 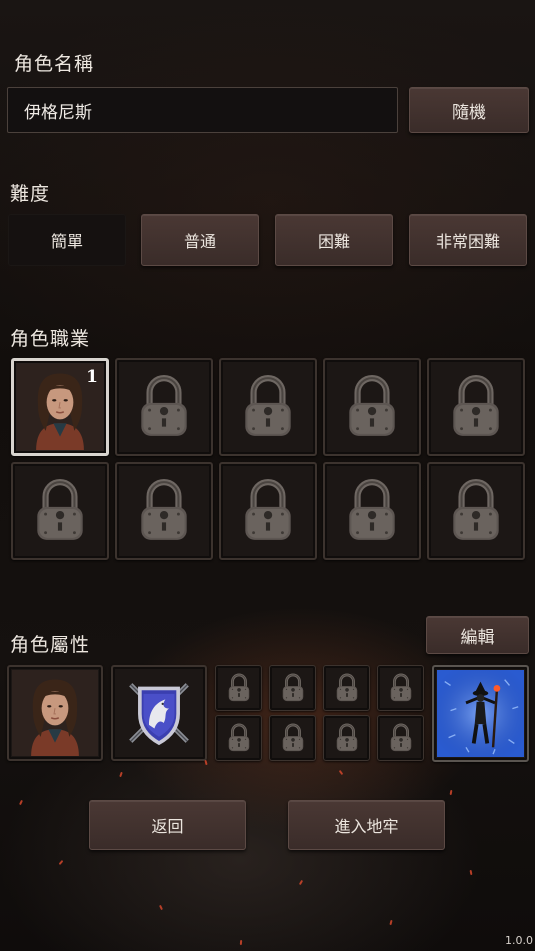 What do you see at coordinates (167, 825) in the screenshot?
I see `back-button: 返回` at bounding box center [167, 825].